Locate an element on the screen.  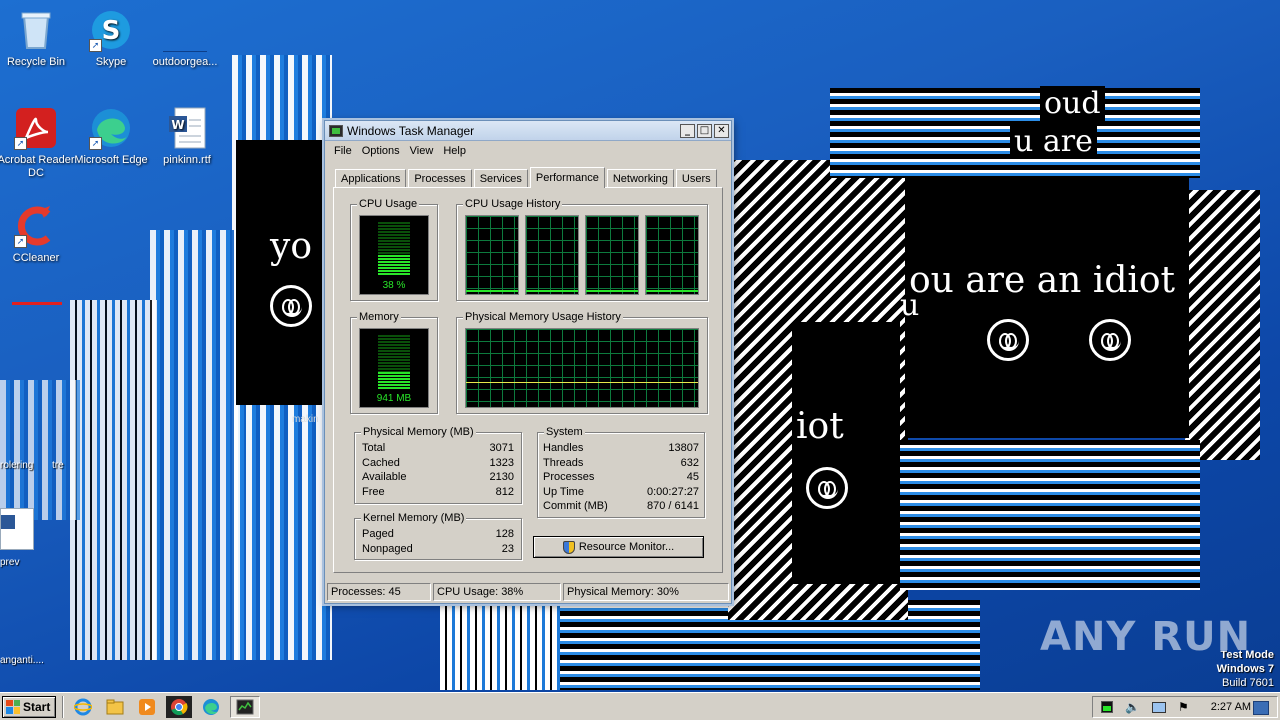
stat-row: Processes 45 is located at coordinates (621, 477).